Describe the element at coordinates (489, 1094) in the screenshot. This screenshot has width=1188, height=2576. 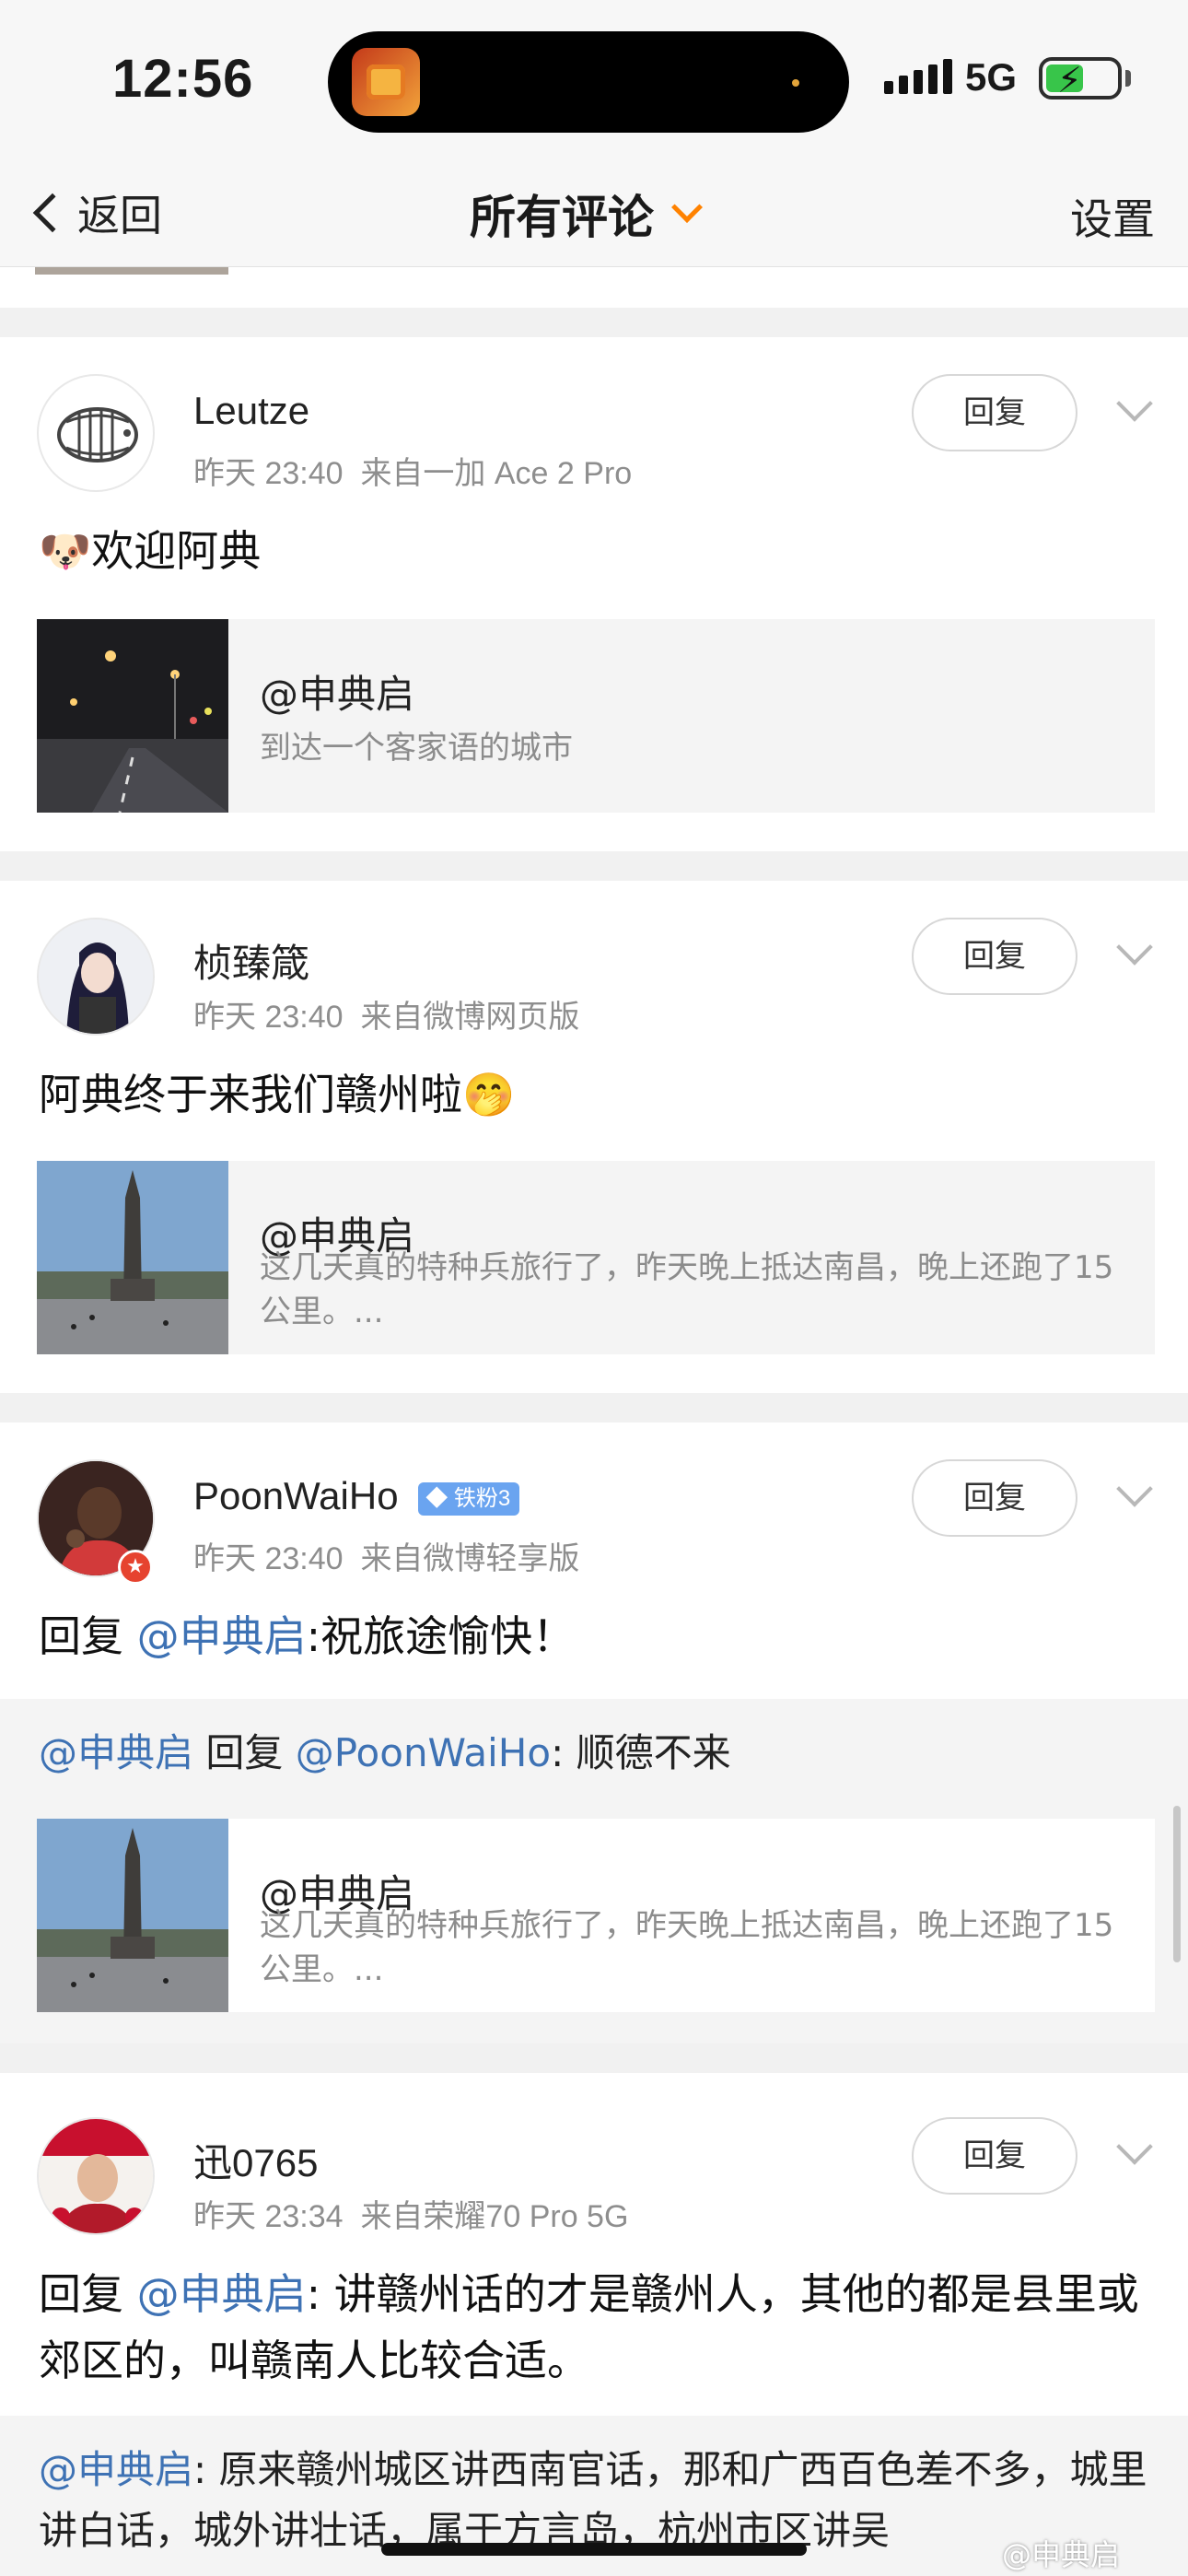
I see `covering-mouth-emoji-icon: 🤭` at that location.